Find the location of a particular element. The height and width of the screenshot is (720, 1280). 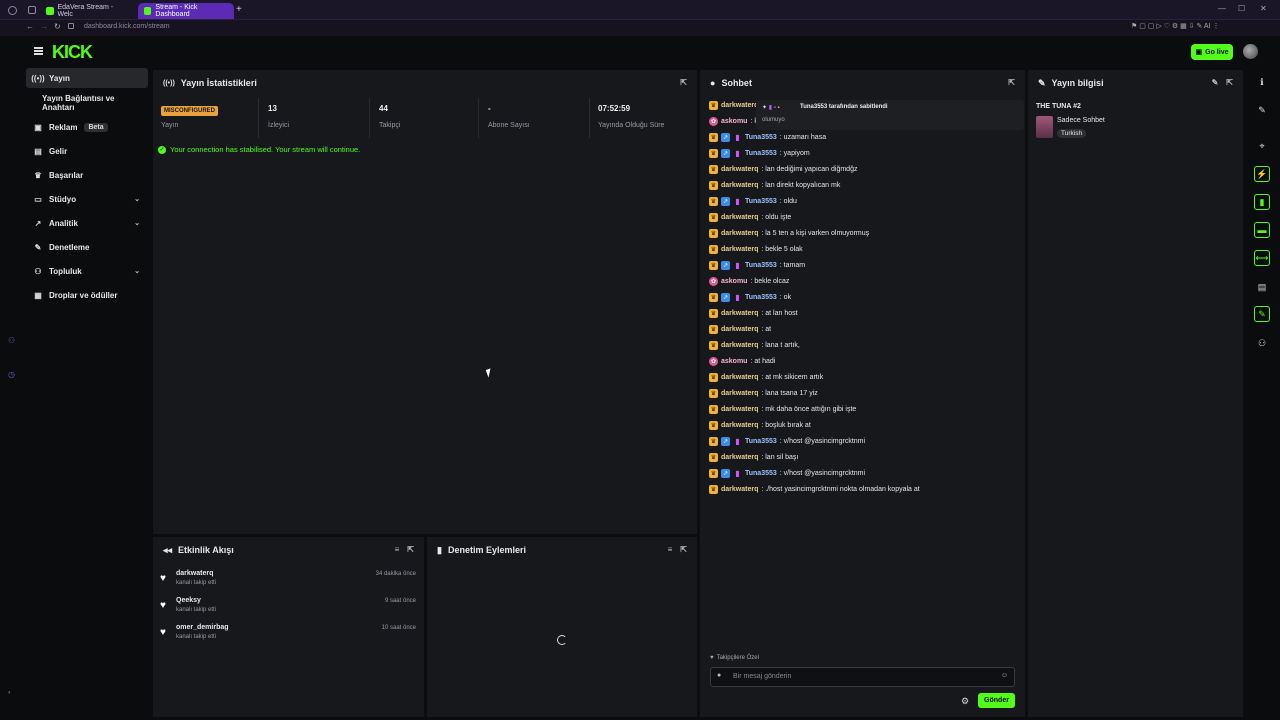

follower-name: omer_demirbag is located at coordinates (202, 627).